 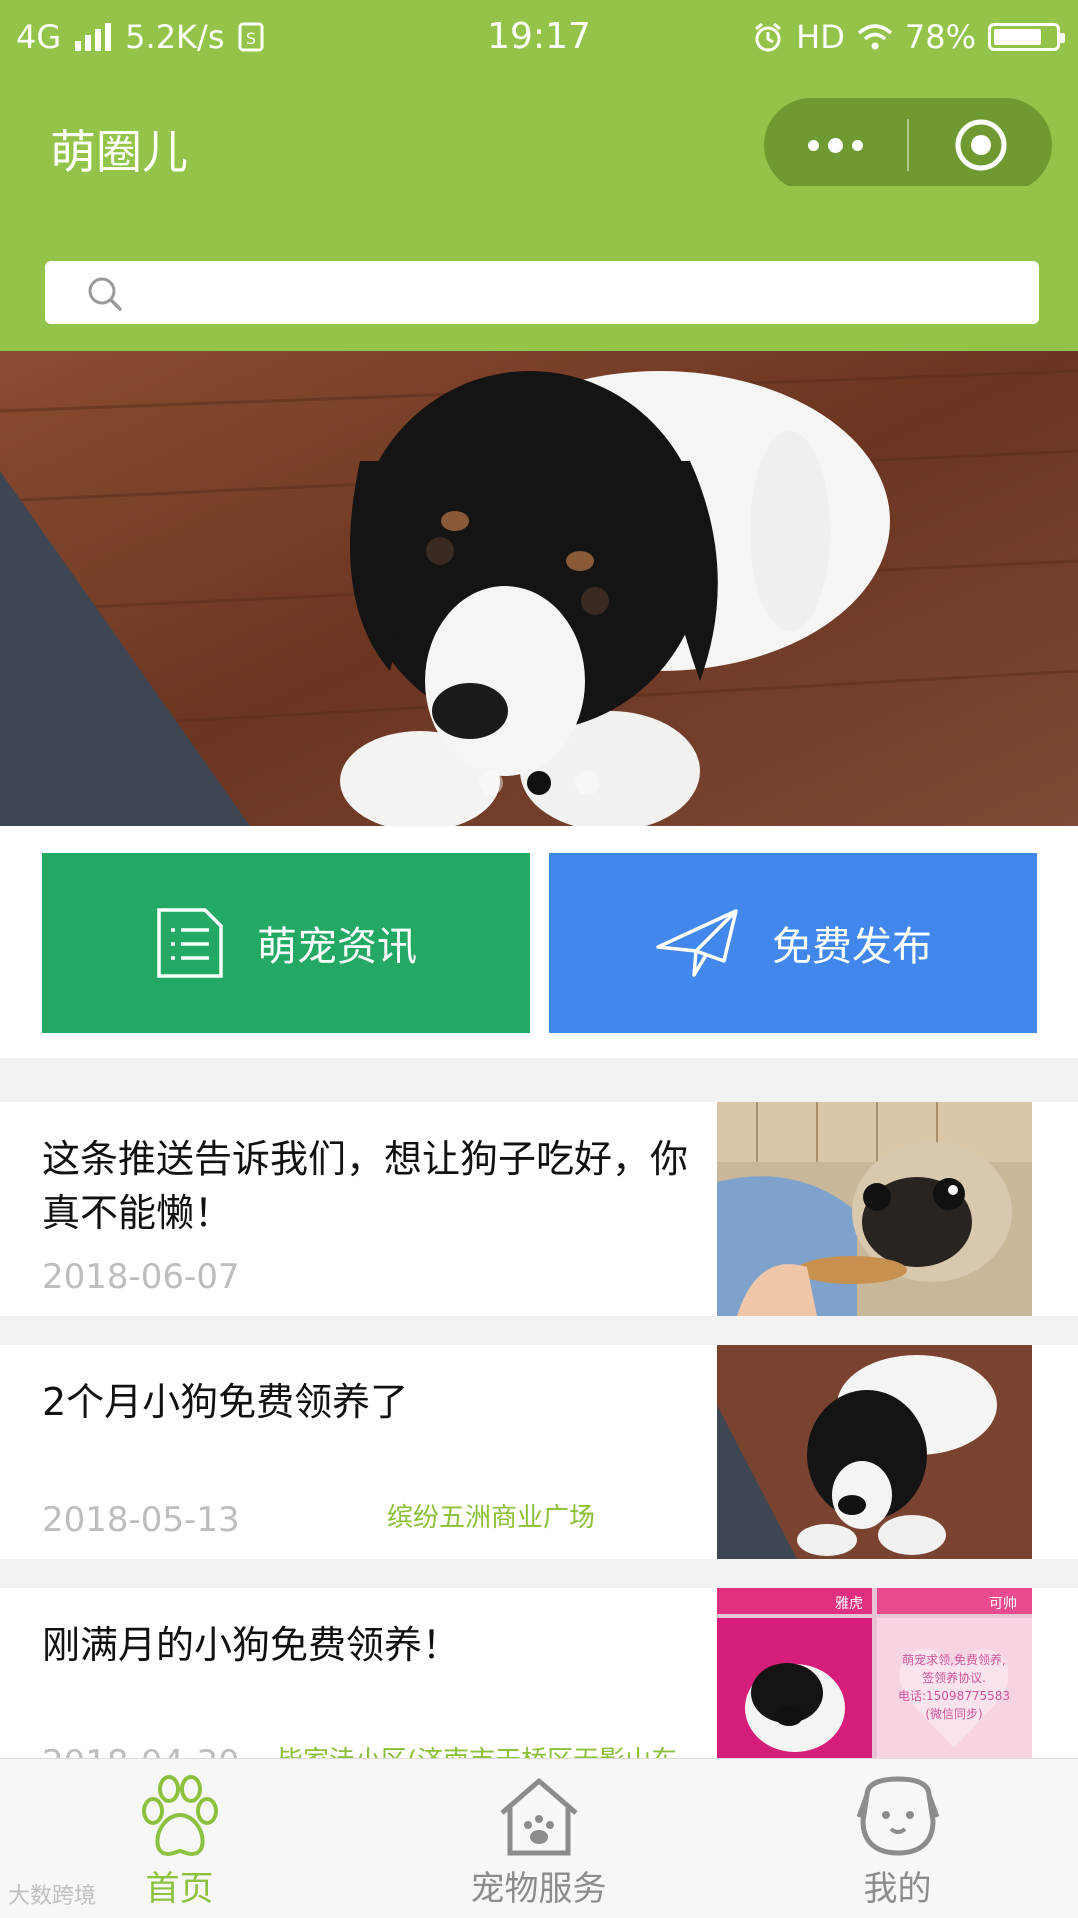 What do you see at coordinates (875, 37) in the screenshot?
I see `wifi-icon` at bounding box center [875, 37].